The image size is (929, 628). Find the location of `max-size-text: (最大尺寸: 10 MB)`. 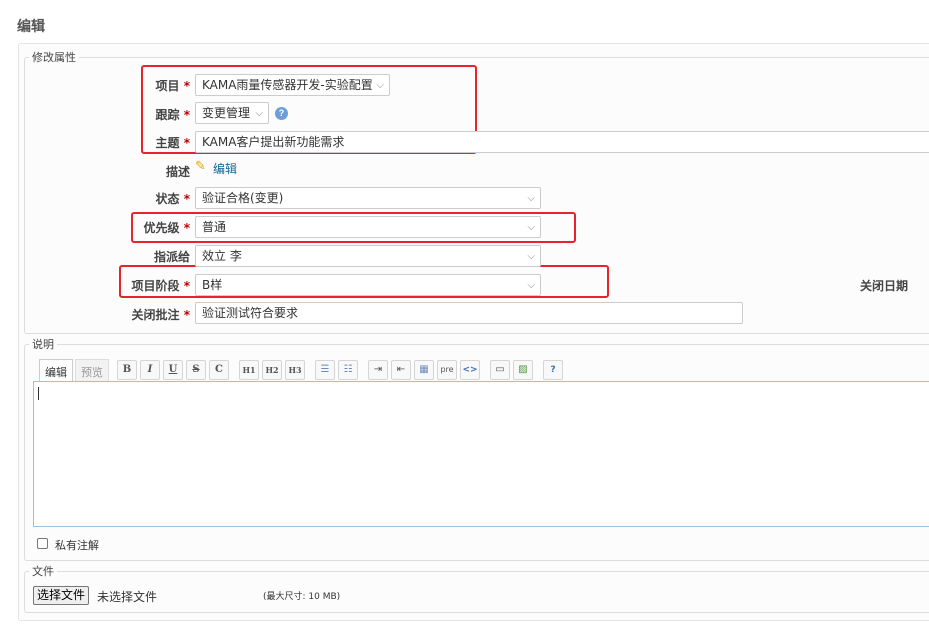

max-size-text: (最大尺寸: 10 MB) is located at coordinates (302, 597).